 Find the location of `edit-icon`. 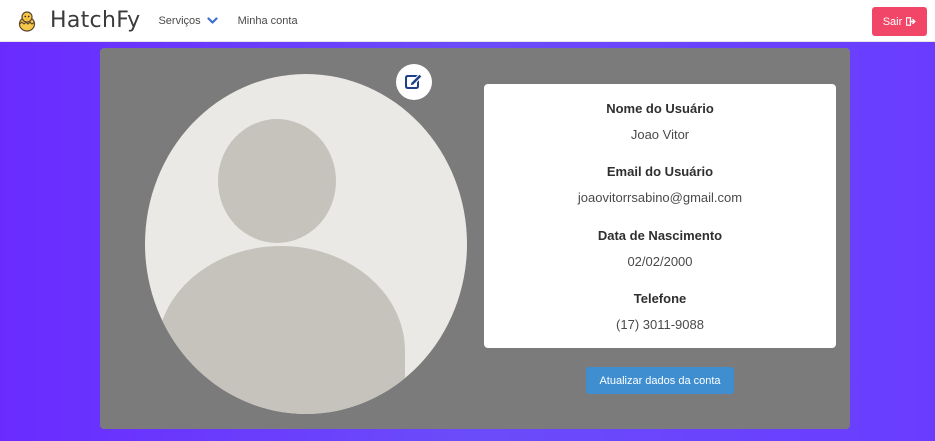

edit-icon is located at coordinates (414, 82).